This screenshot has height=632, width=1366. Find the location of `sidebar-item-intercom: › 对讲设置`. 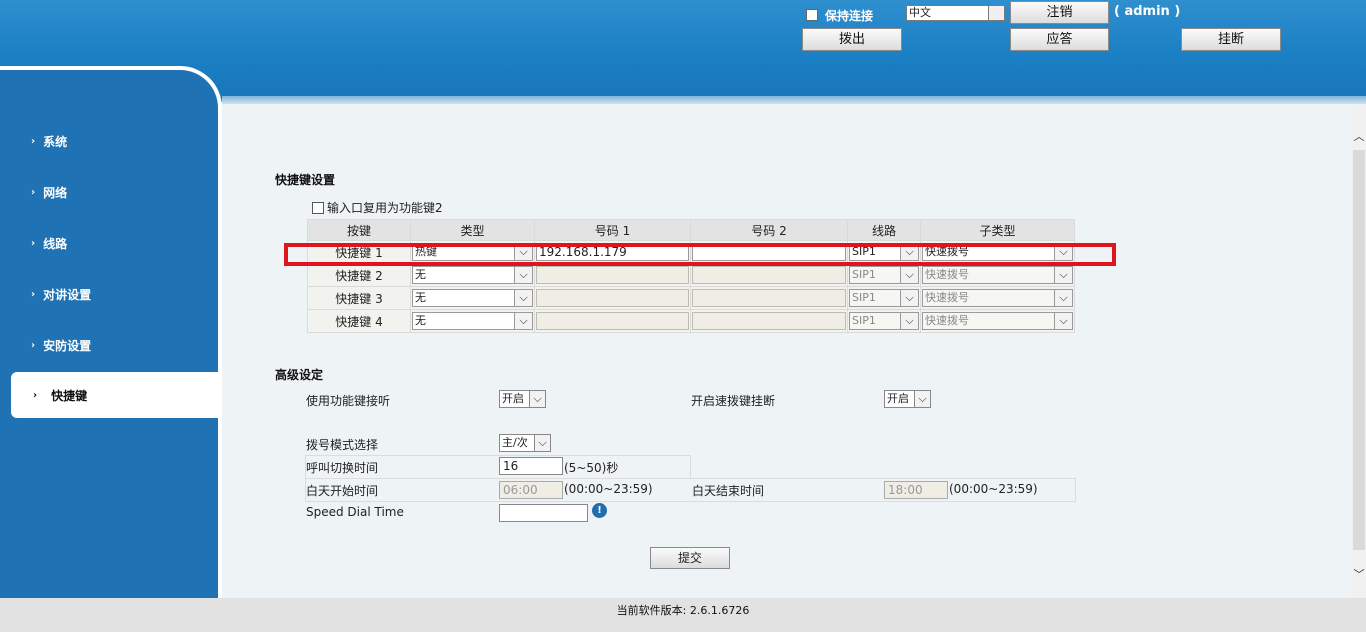

sidebar-item-intercom: › 对讲设置 is located at coordinates (61, 294).